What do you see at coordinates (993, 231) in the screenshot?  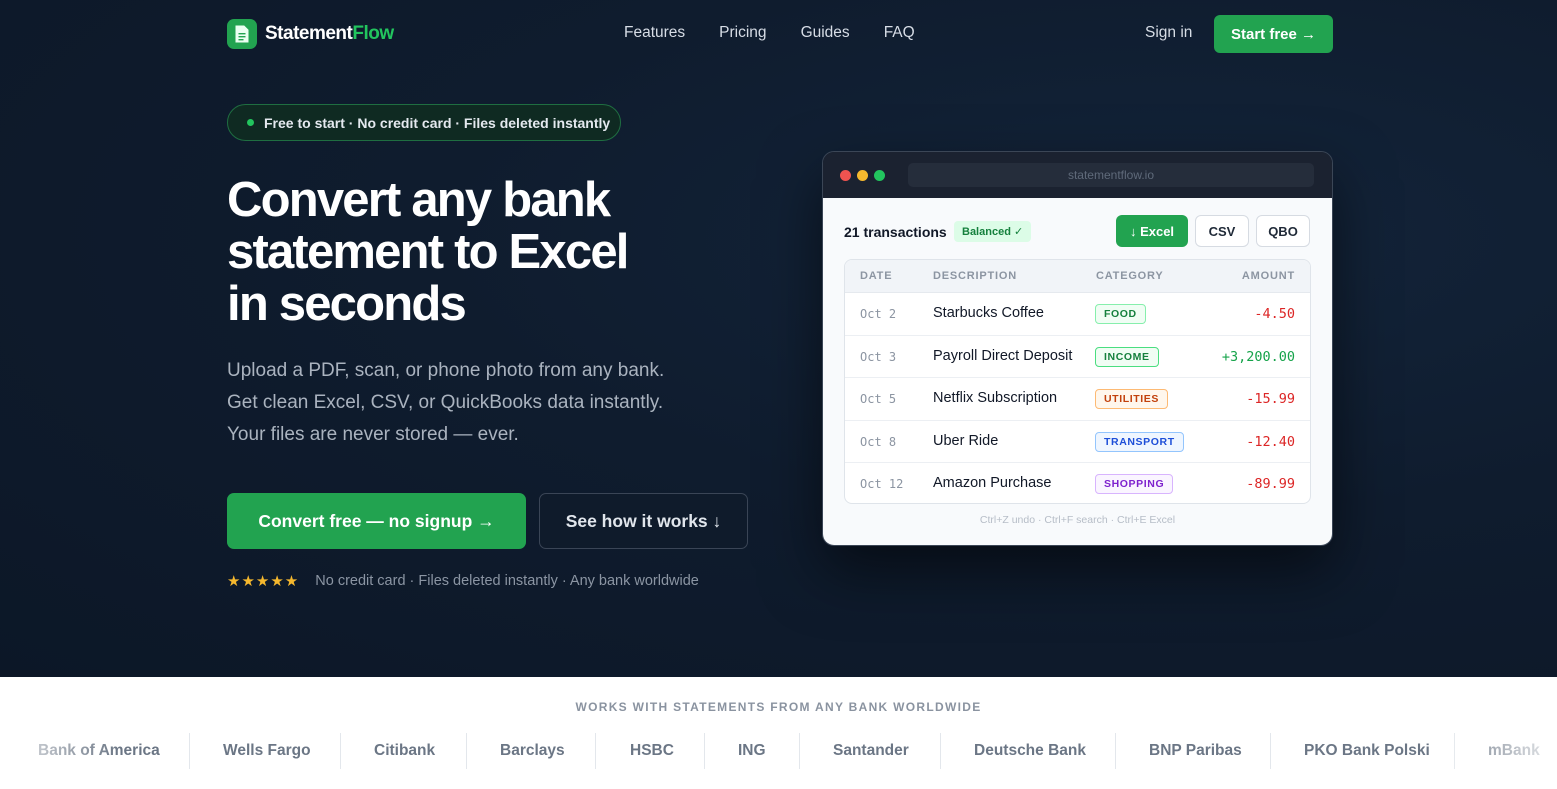 I see `balanced-badge: Balanced ✓` at bounding box center [993, 231].